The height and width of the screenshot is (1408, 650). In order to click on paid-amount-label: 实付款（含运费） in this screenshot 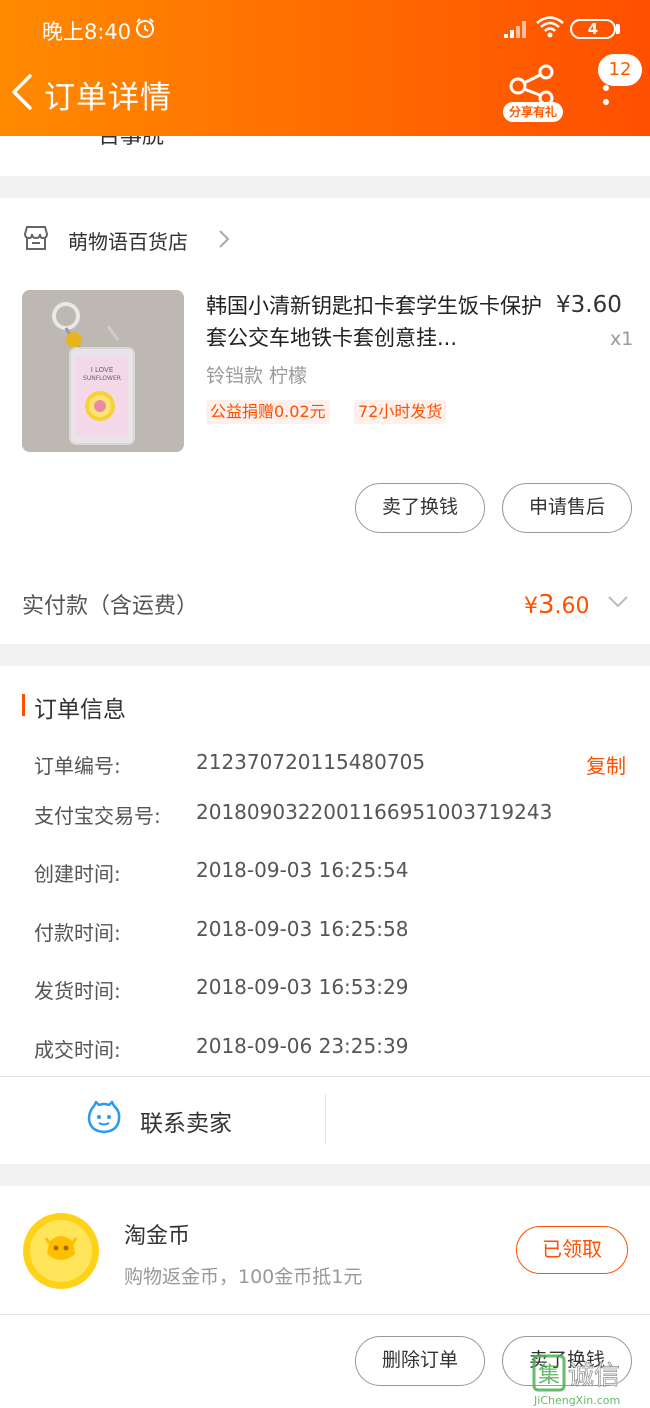, I will do `click(110, 606)`.